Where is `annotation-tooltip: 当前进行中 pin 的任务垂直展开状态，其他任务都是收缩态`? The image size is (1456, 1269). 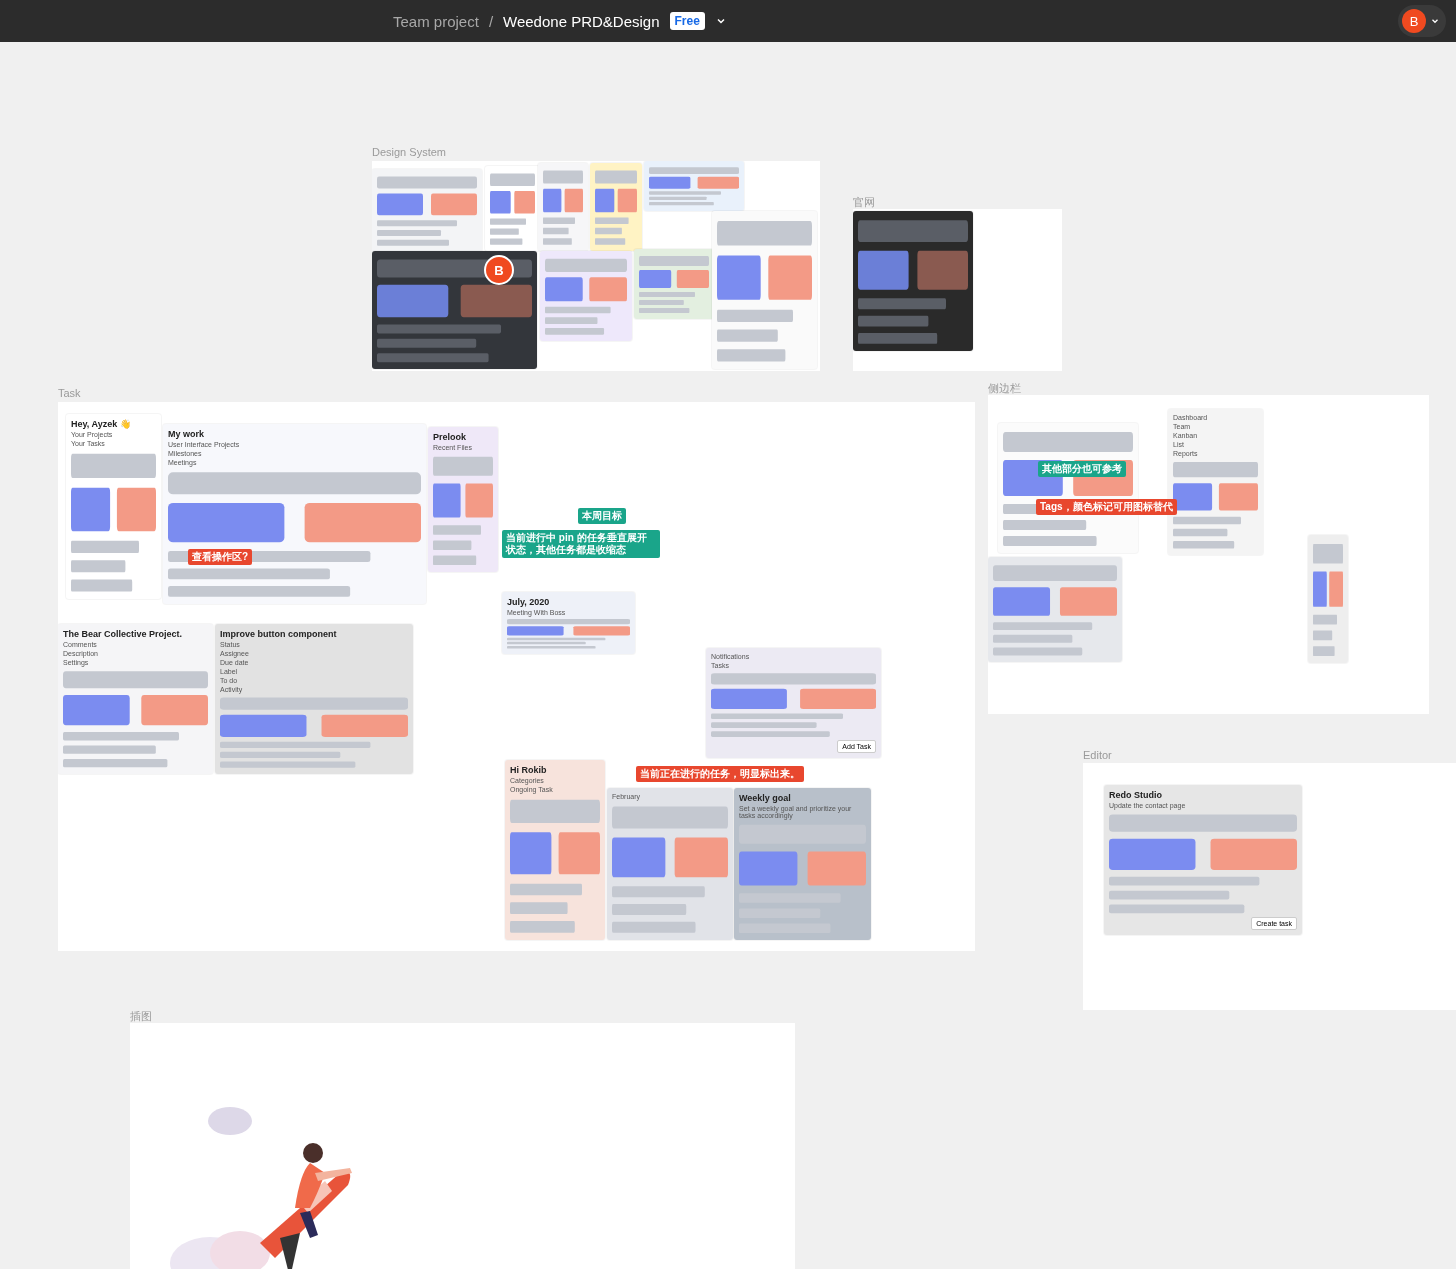 annotation-tooltip: 当前进行中 pin 的任务垂直展开状态，其他任务都是收缩态 is located at coordinates (581, 544).